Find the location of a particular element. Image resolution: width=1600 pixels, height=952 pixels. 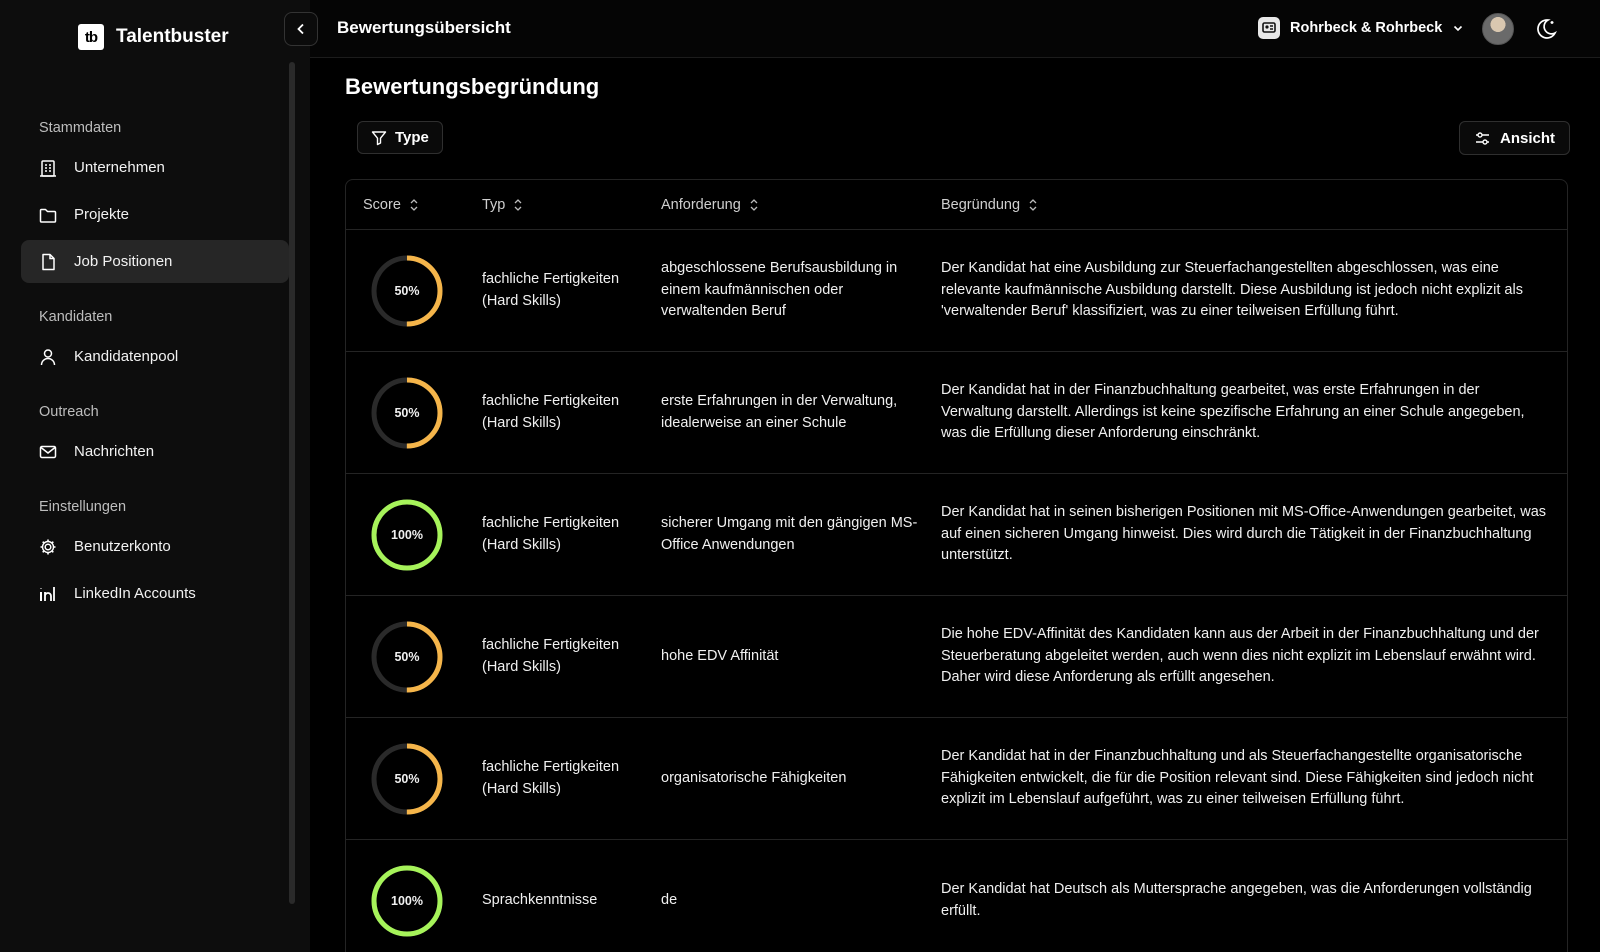

column-header-label: Anforderung is located at coordinates (701, 204).